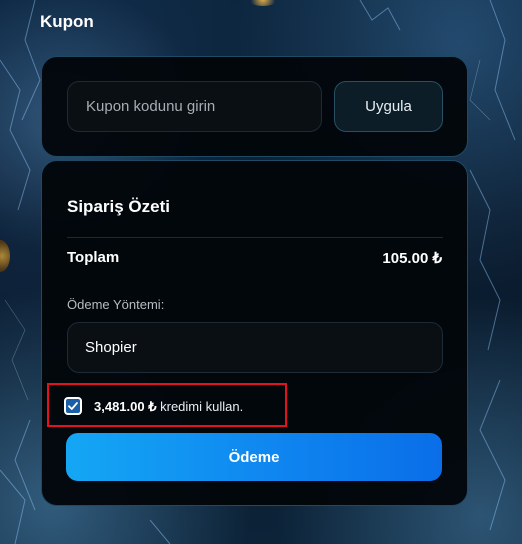 The height and width of the screenshot is (544, 522). I want to click on payment-method-select: Shopier, so click(255, 347).